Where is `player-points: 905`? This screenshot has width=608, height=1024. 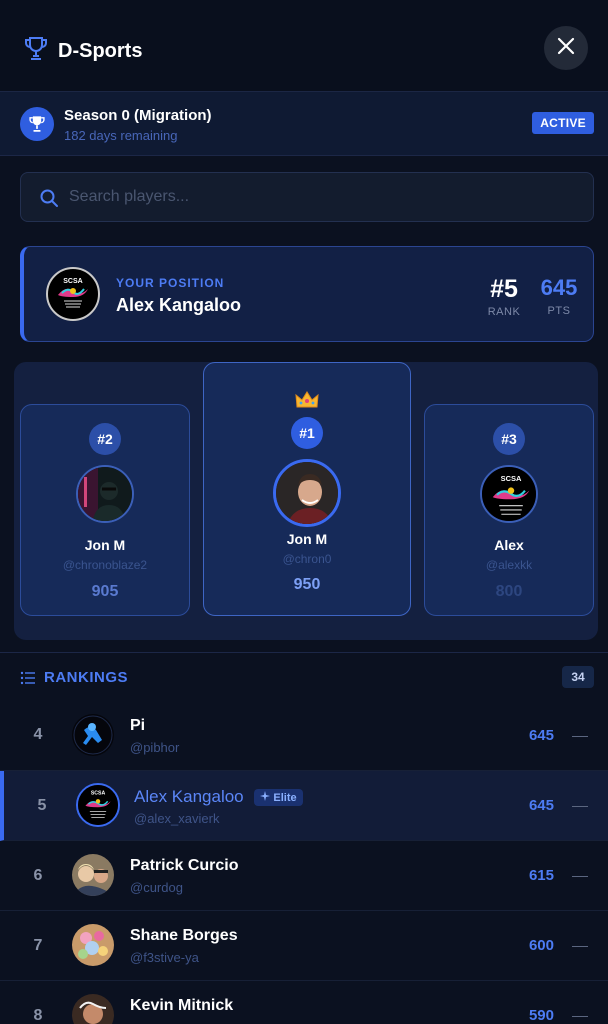
player-points: 905 is located at coordinates (105, 591).